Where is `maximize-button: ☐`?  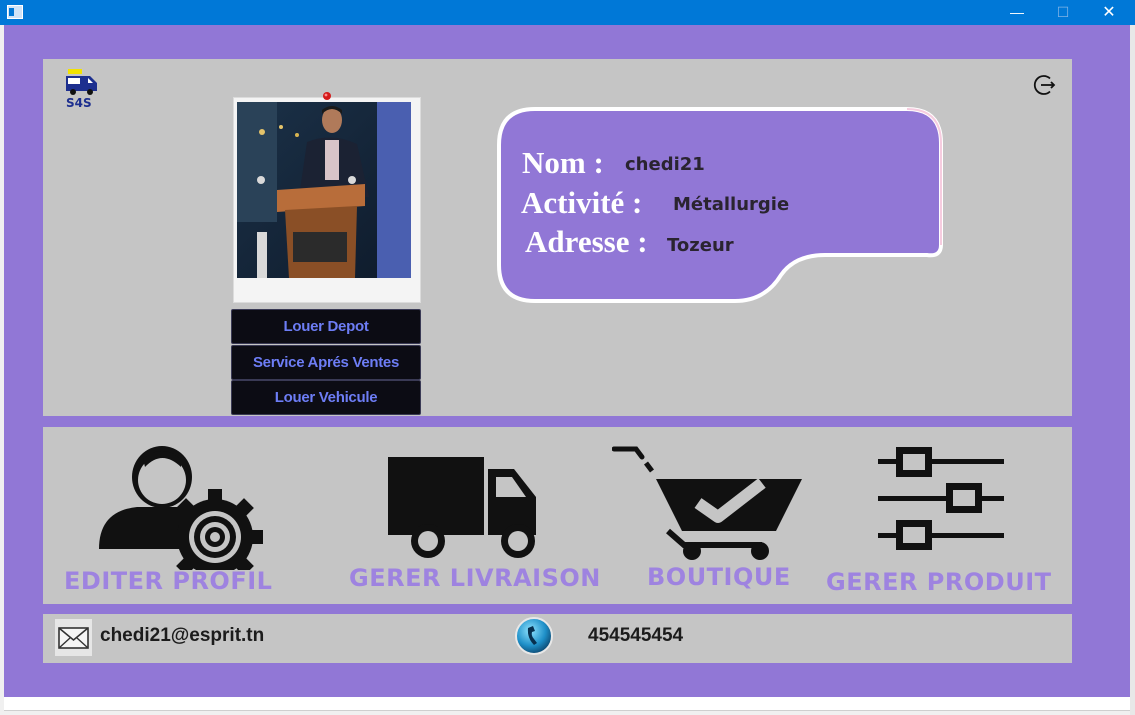 maximize-button: ☐ is located at coordinates (1063, 12).